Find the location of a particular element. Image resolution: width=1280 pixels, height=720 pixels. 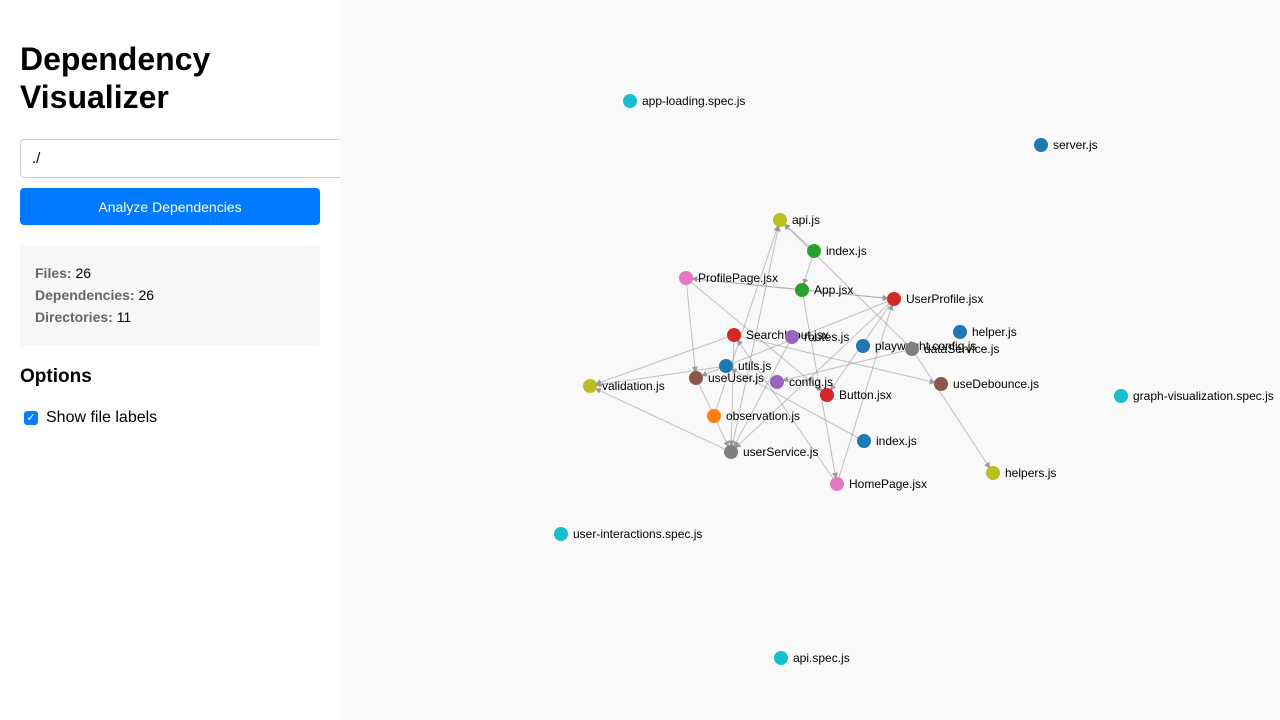

node-label: ProfilePage.jsx is located at coordinates (738, 278).